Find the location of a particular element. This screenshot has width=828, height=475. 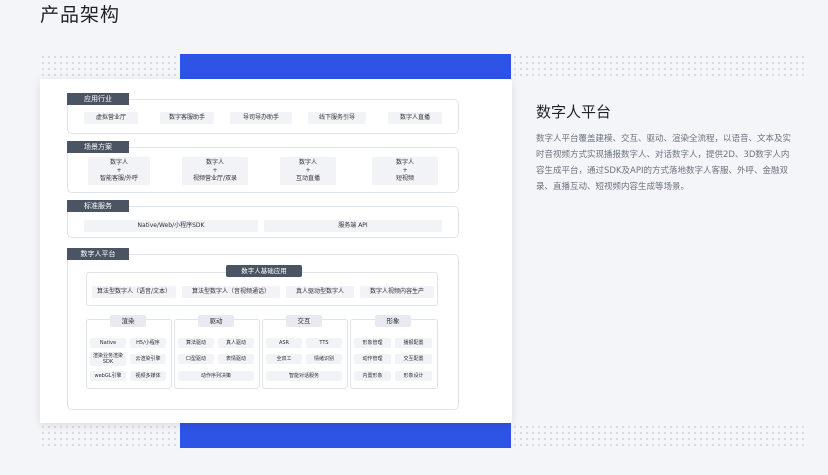

dot-pattern-bottom-right is located at coordinates (658, 436).